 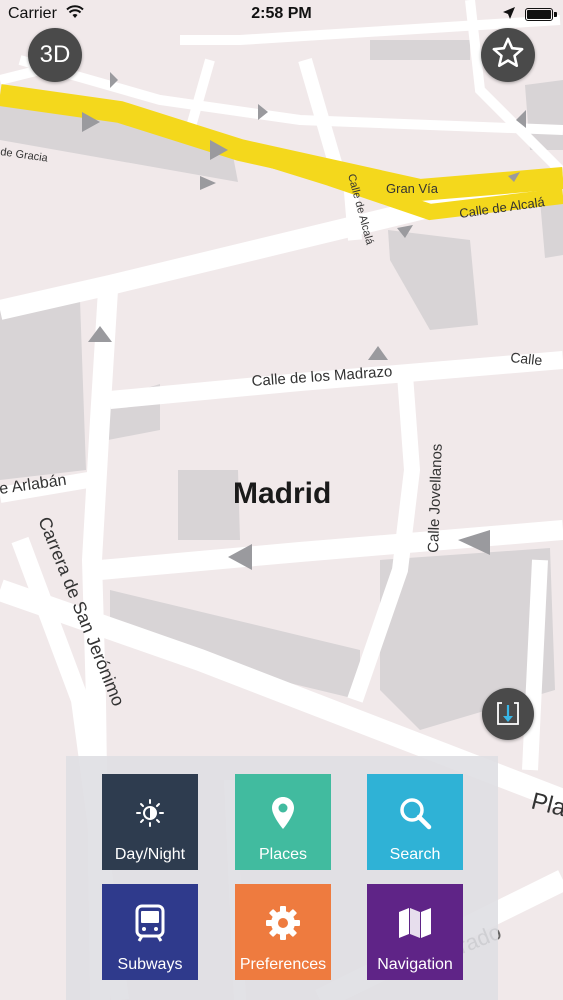 I want to click on 3d-toggle-label: 3D, so click(x=55, y=54).